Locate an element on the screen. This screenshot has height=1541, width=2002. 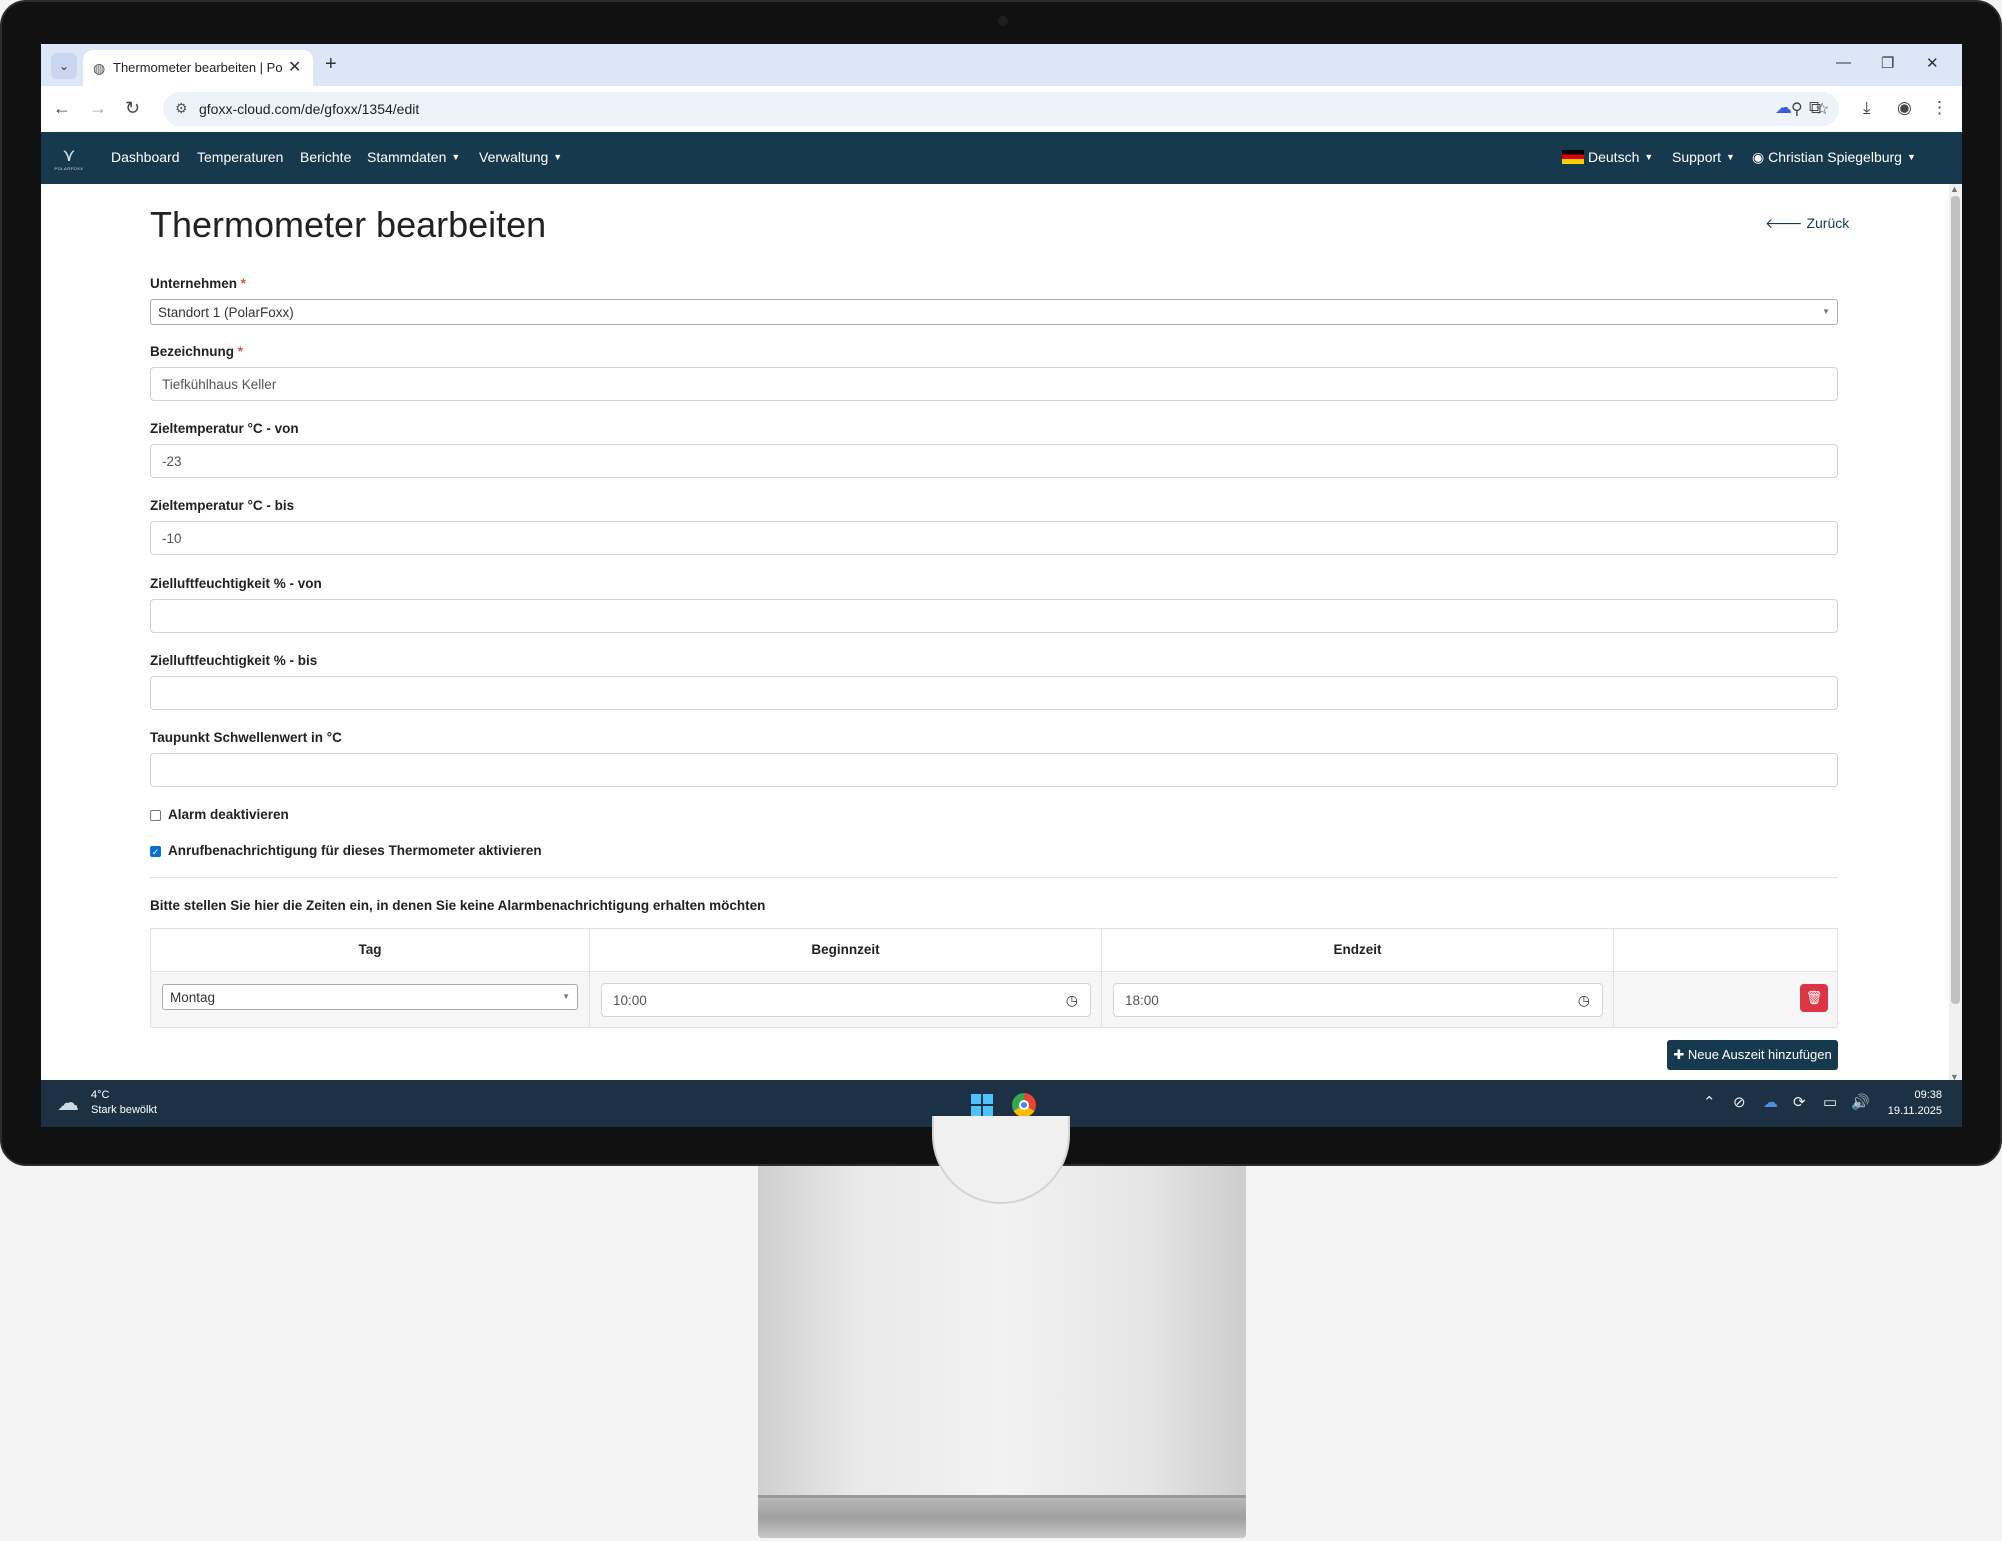
cloud-weather-icon: ☁ is located at coordinates (68, 1103).